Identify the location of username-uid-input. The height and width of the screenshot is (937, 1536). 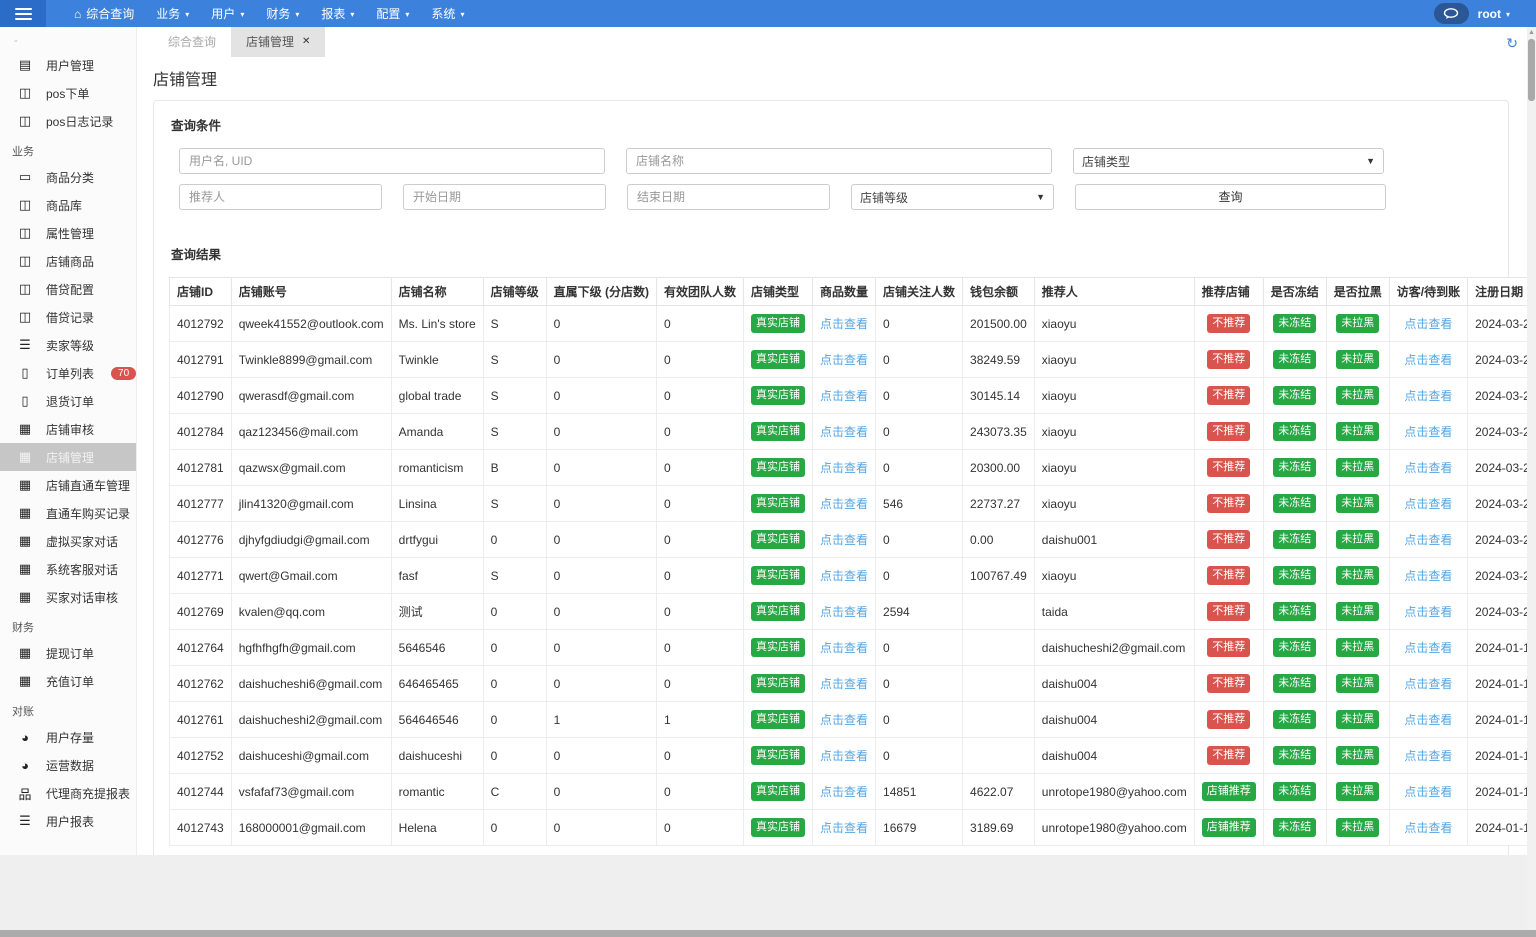
(392, 161).